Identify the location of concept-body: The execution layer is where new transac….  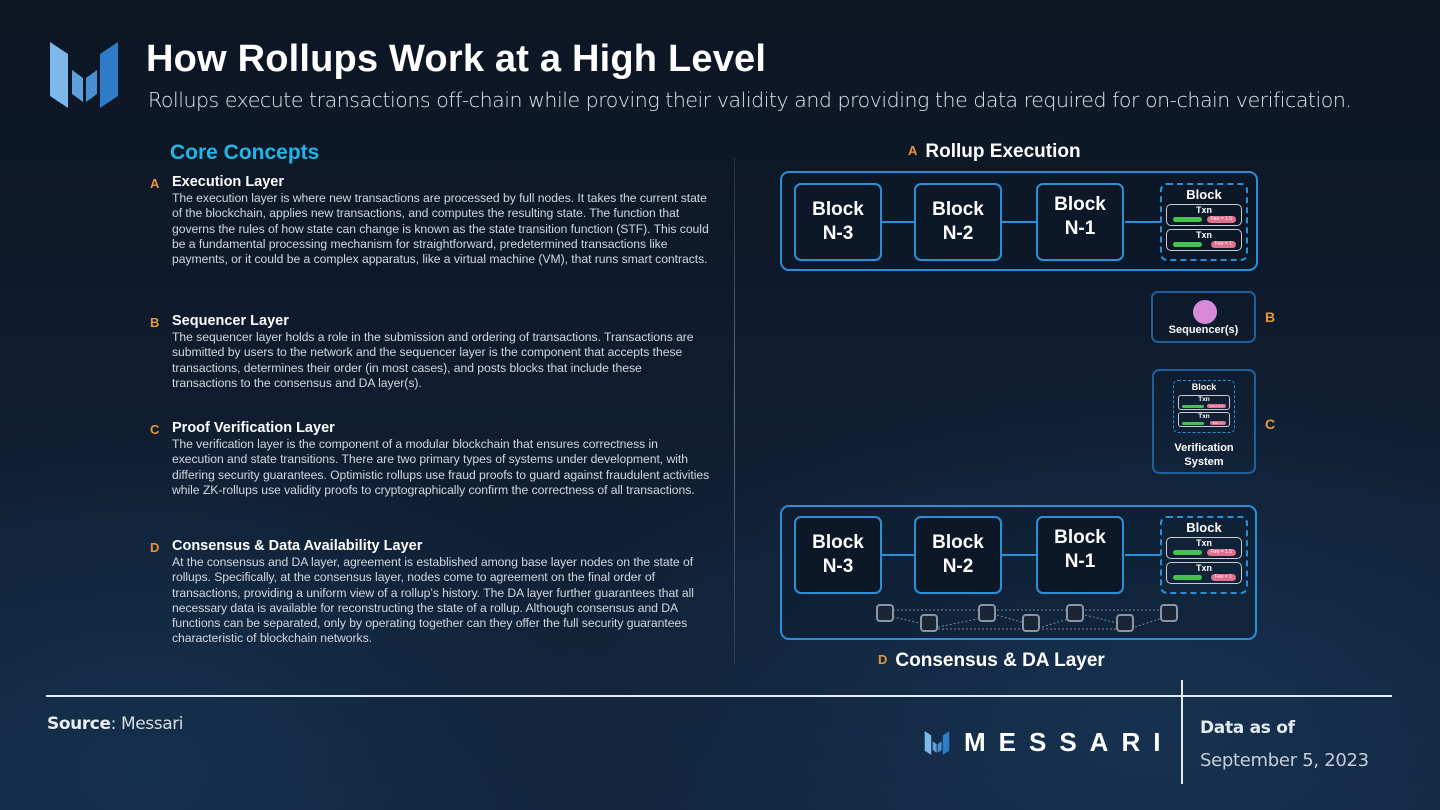
(440, 229).